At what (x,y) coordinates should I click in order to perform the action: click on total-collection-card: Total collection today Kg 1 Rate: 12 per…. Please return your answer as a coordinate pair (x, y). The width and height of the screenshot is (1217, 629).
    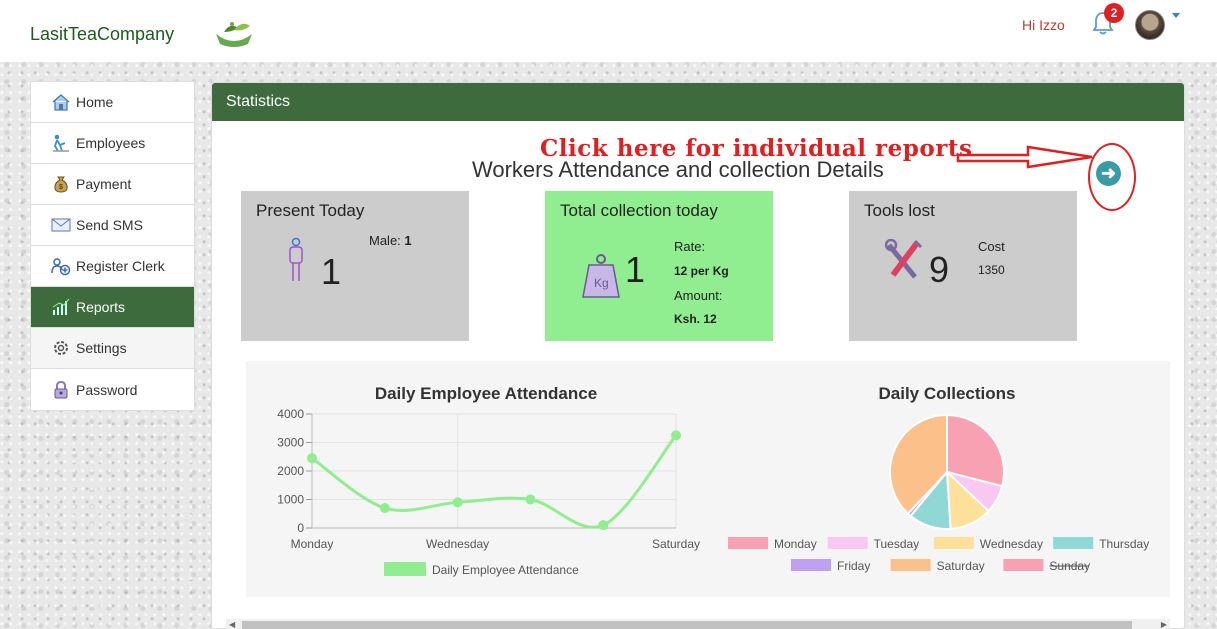
    Looking at the image, I should click on (659, 266).